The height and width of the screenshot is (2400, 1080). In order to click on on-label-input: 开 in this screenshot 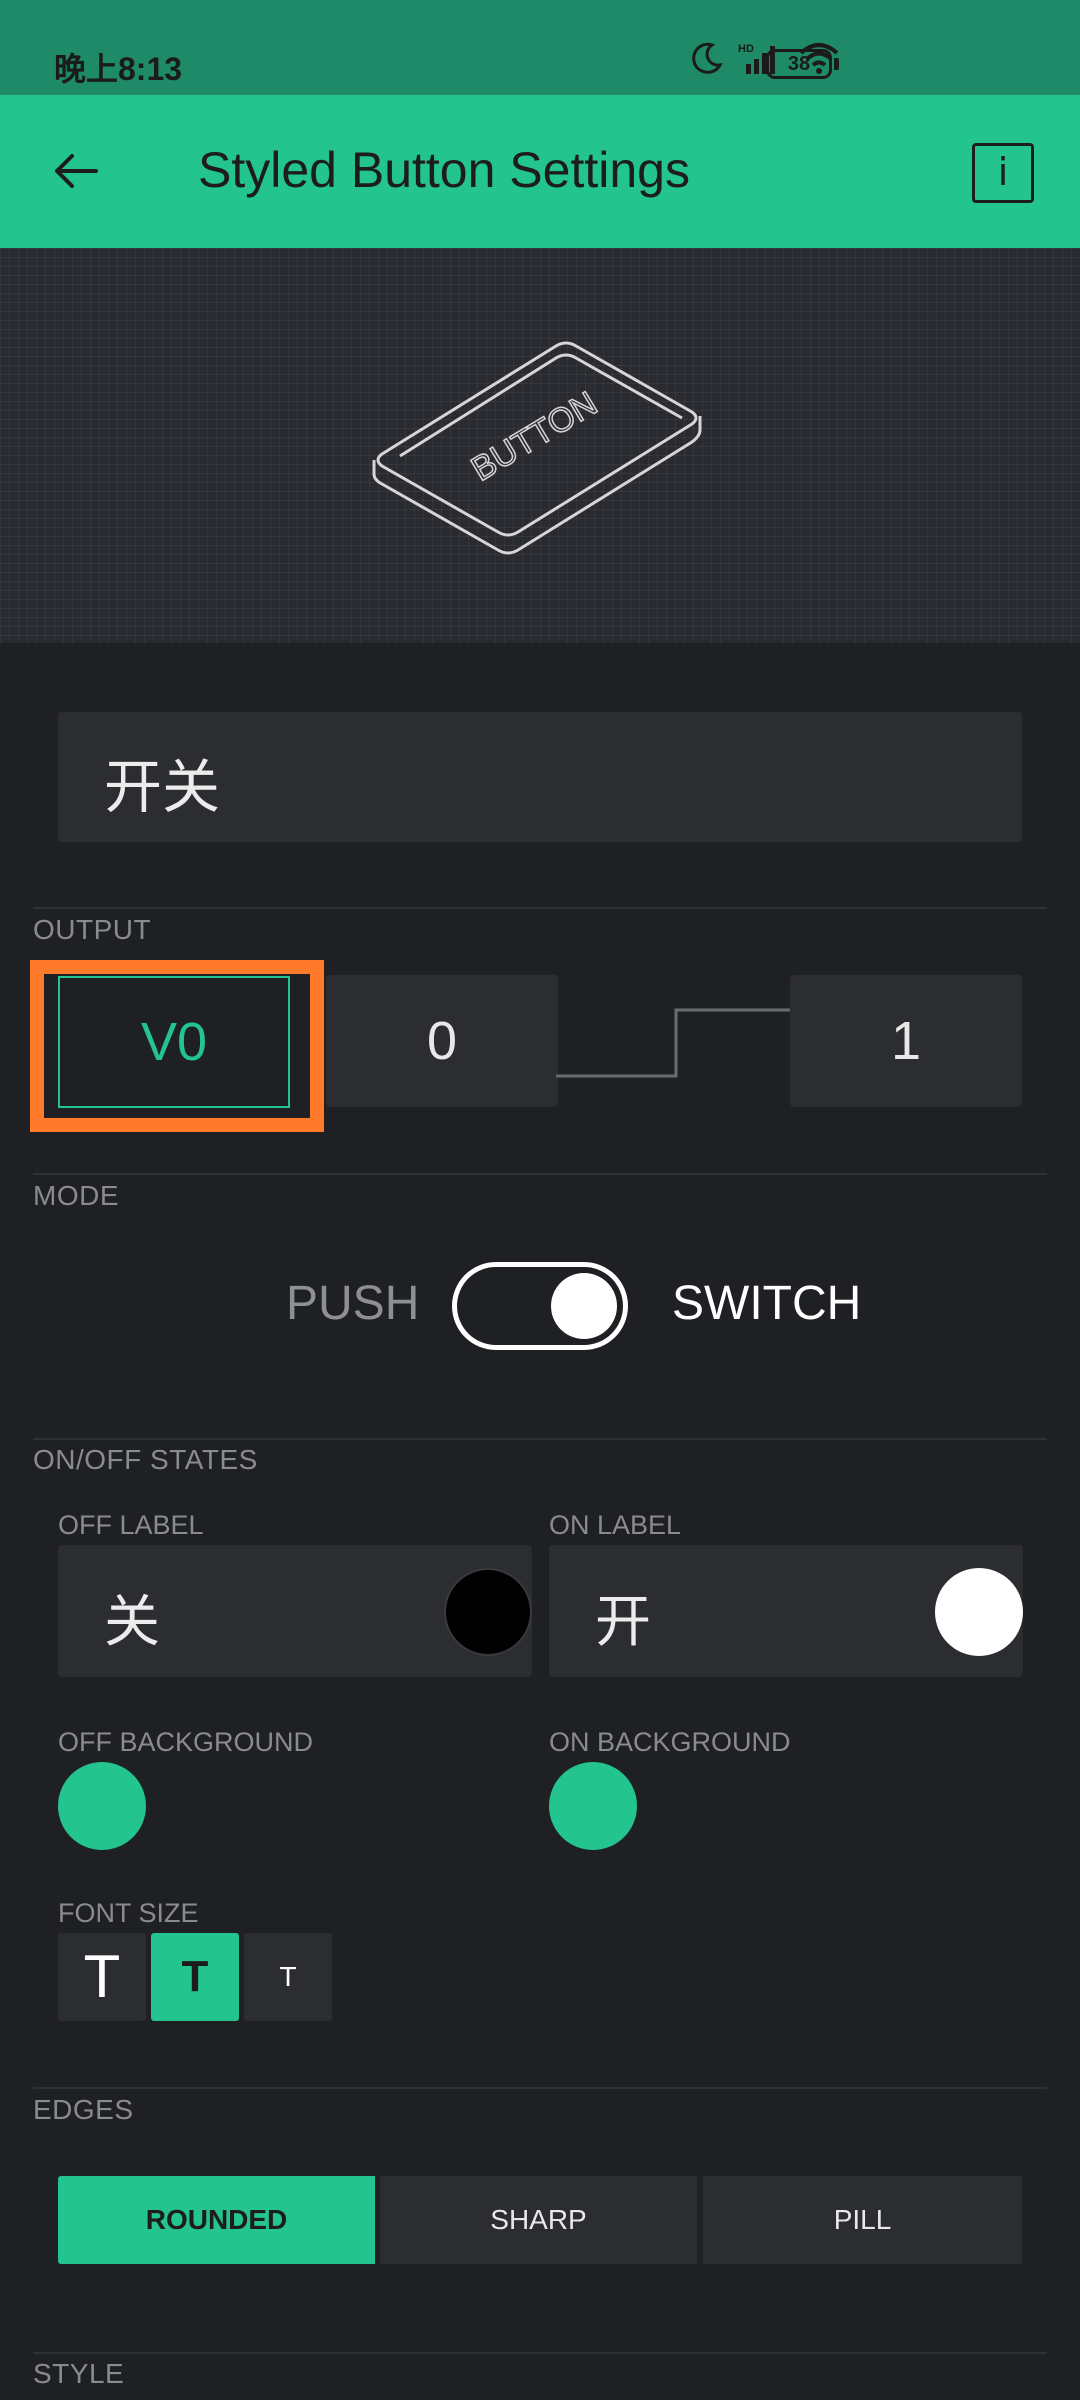, I will do `click(786, 1611)`.